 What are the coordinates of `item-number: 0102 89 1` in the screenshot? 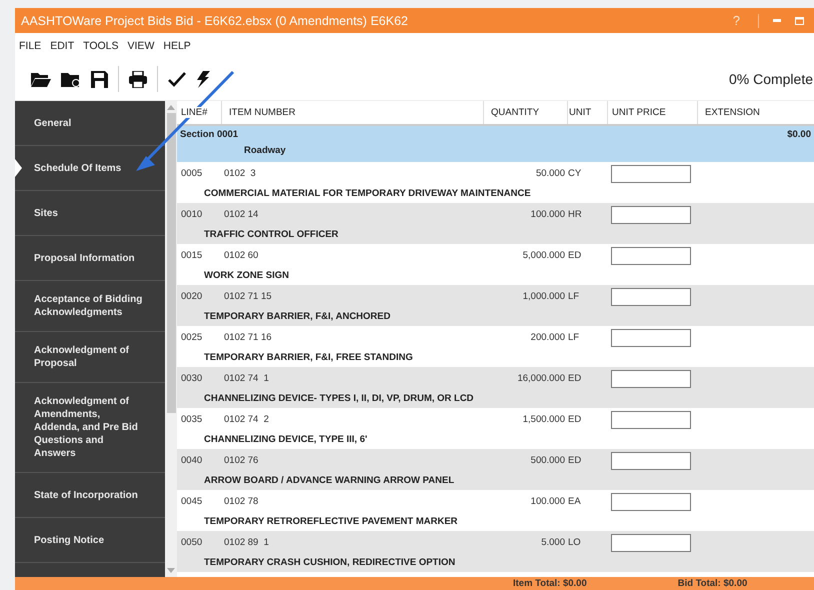 It's located at (246, 542).